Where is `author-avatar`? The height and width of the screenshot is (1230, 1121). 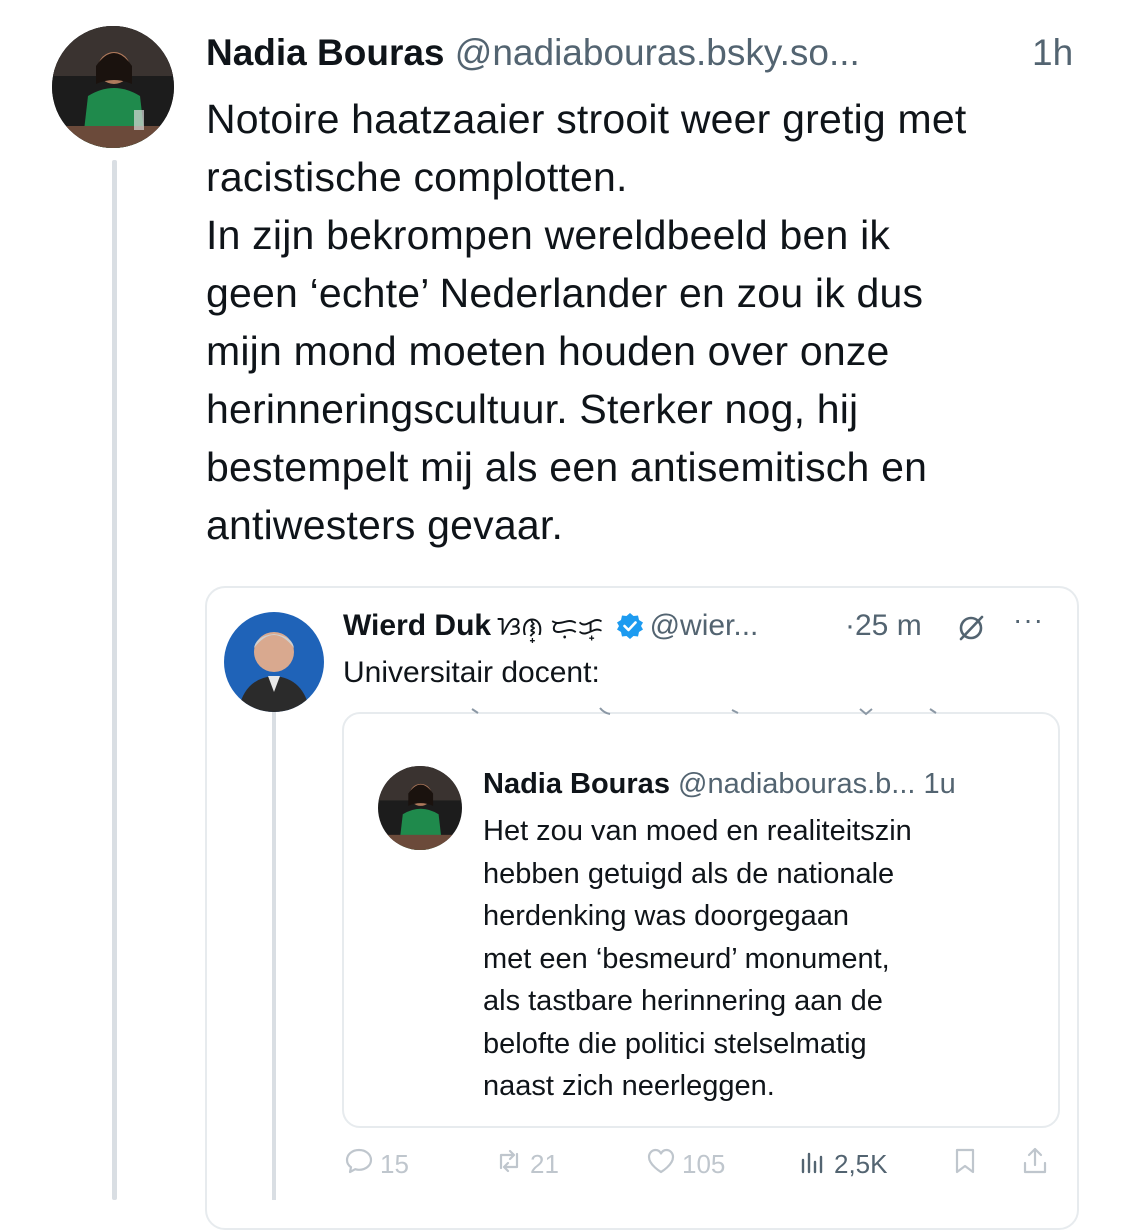
author-avatar is located at coordinates (113, 87).